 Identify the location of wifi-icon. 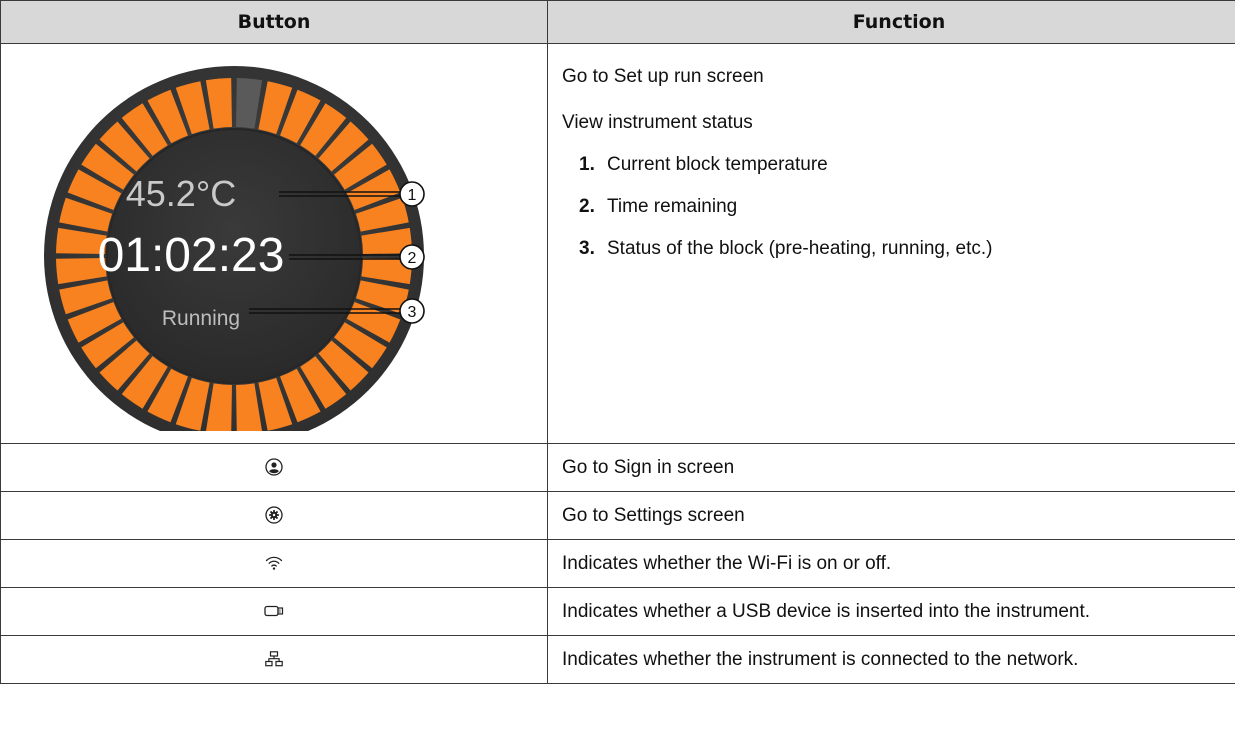
(274, 563).